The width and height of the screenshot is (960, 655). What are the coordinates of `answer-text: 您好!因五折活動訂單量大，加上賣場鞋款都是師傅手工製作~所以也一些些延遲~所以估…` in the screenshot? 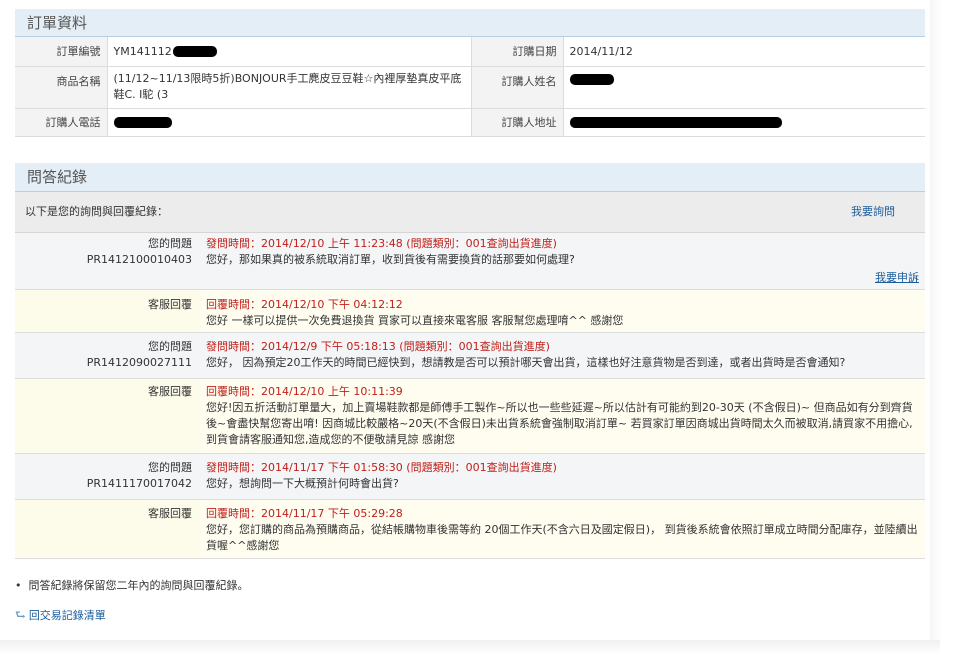 It's located at (559, 423).